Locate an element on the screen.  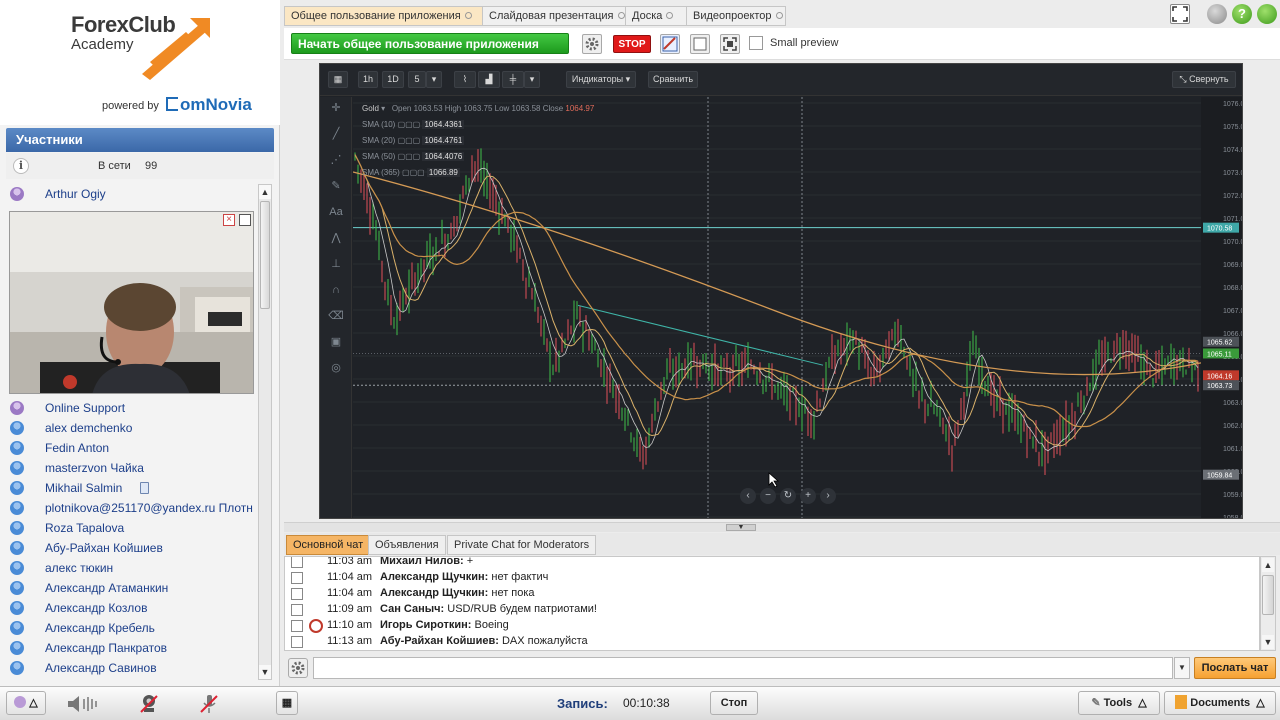
brush-icon: ✎ is located at coordinates (336, 186).